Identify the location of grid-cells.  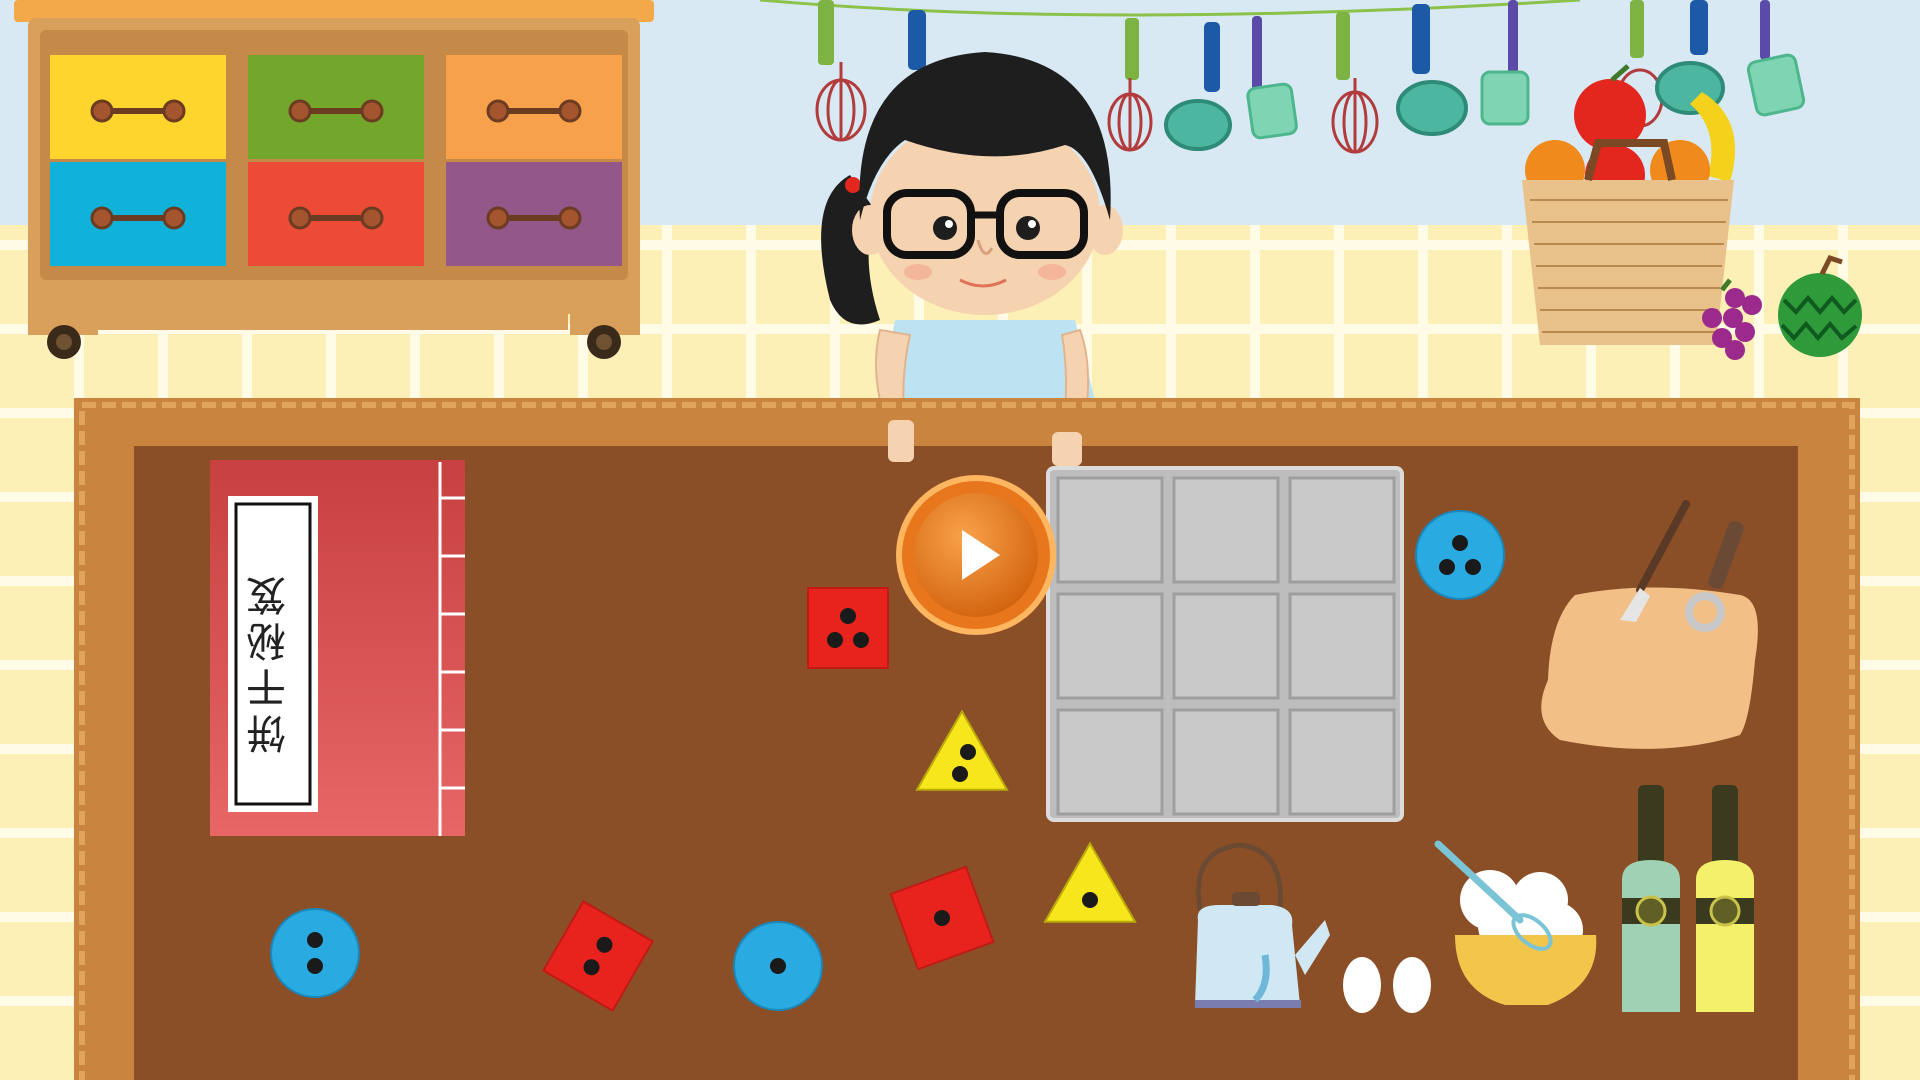
(1226, 646).